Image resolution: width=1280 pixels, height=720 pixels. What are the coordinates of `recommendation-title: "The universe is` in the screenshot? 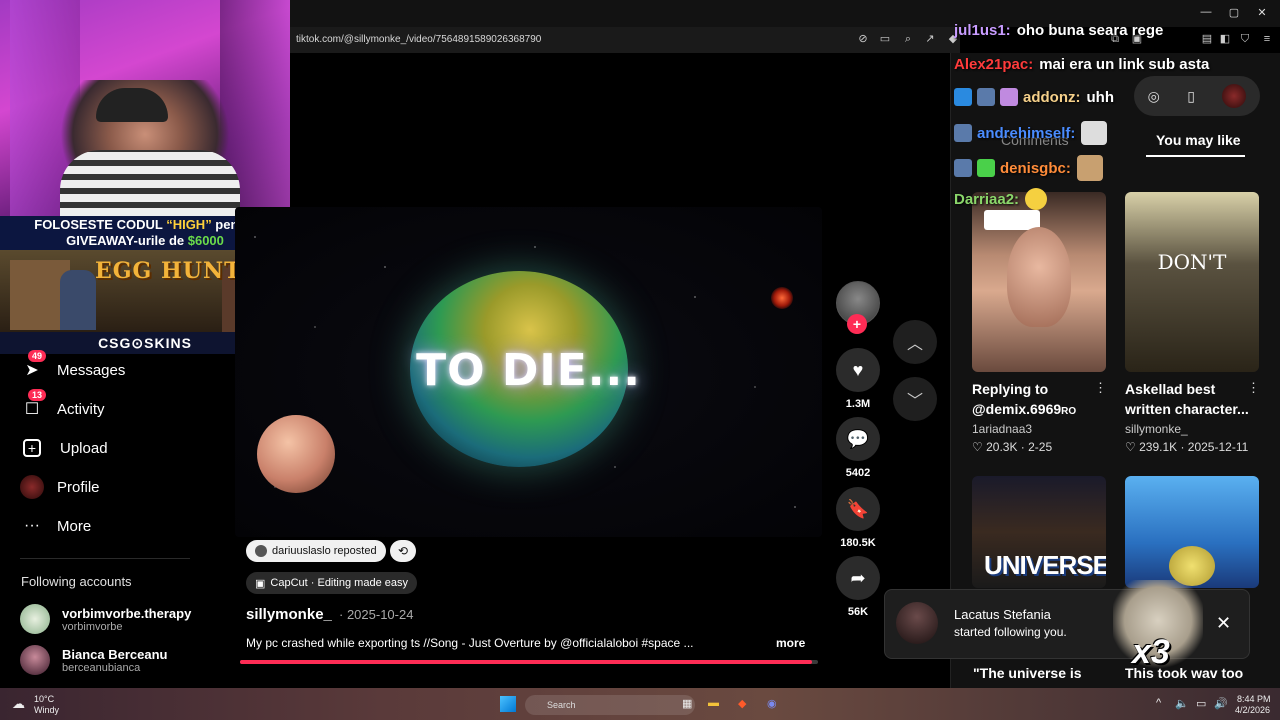 It's located at (1027, 673).